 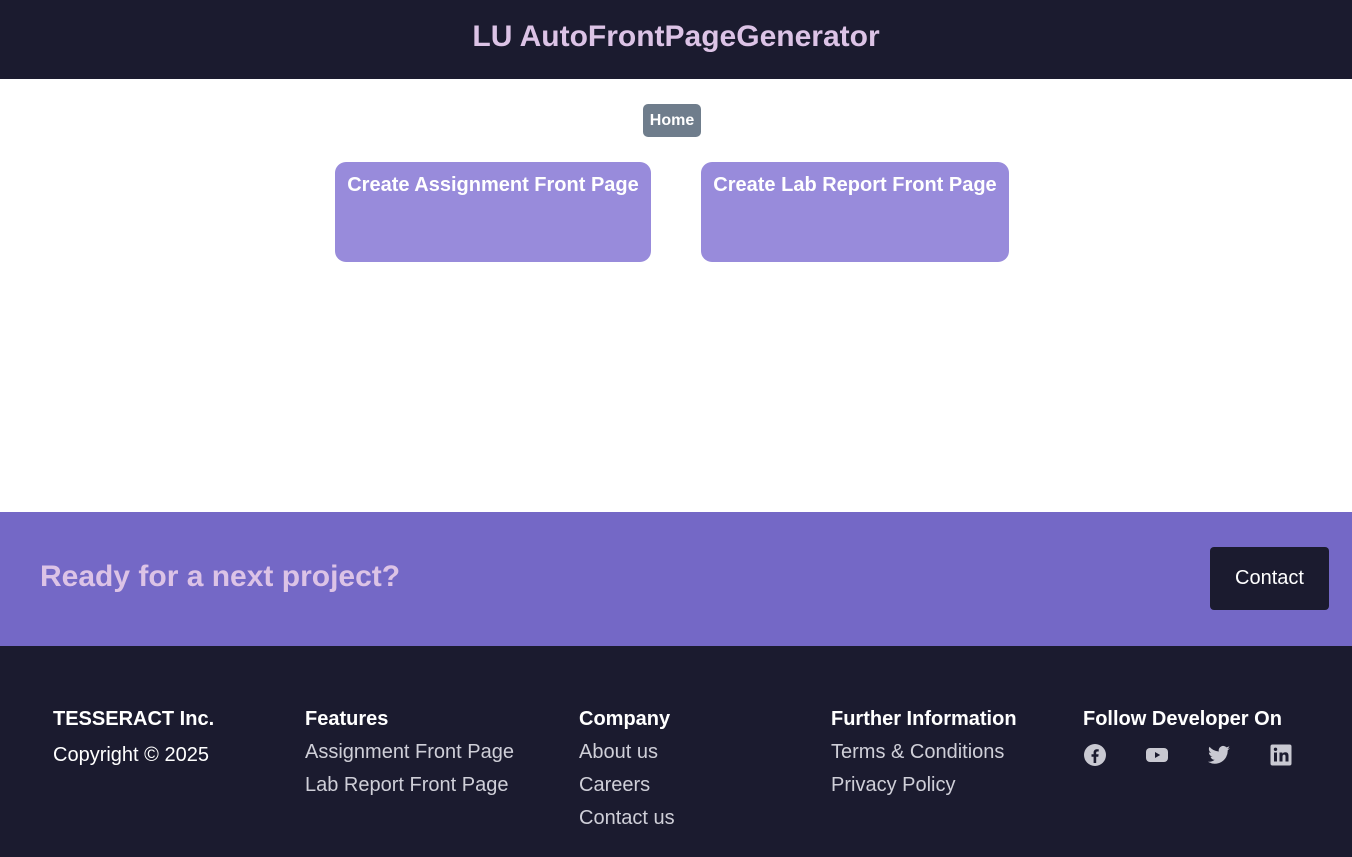 What do you see at coordinates (220, 576) in the screenshot?
I see `cta-text: Ready for a next project?` at bounding box center [220, 576].